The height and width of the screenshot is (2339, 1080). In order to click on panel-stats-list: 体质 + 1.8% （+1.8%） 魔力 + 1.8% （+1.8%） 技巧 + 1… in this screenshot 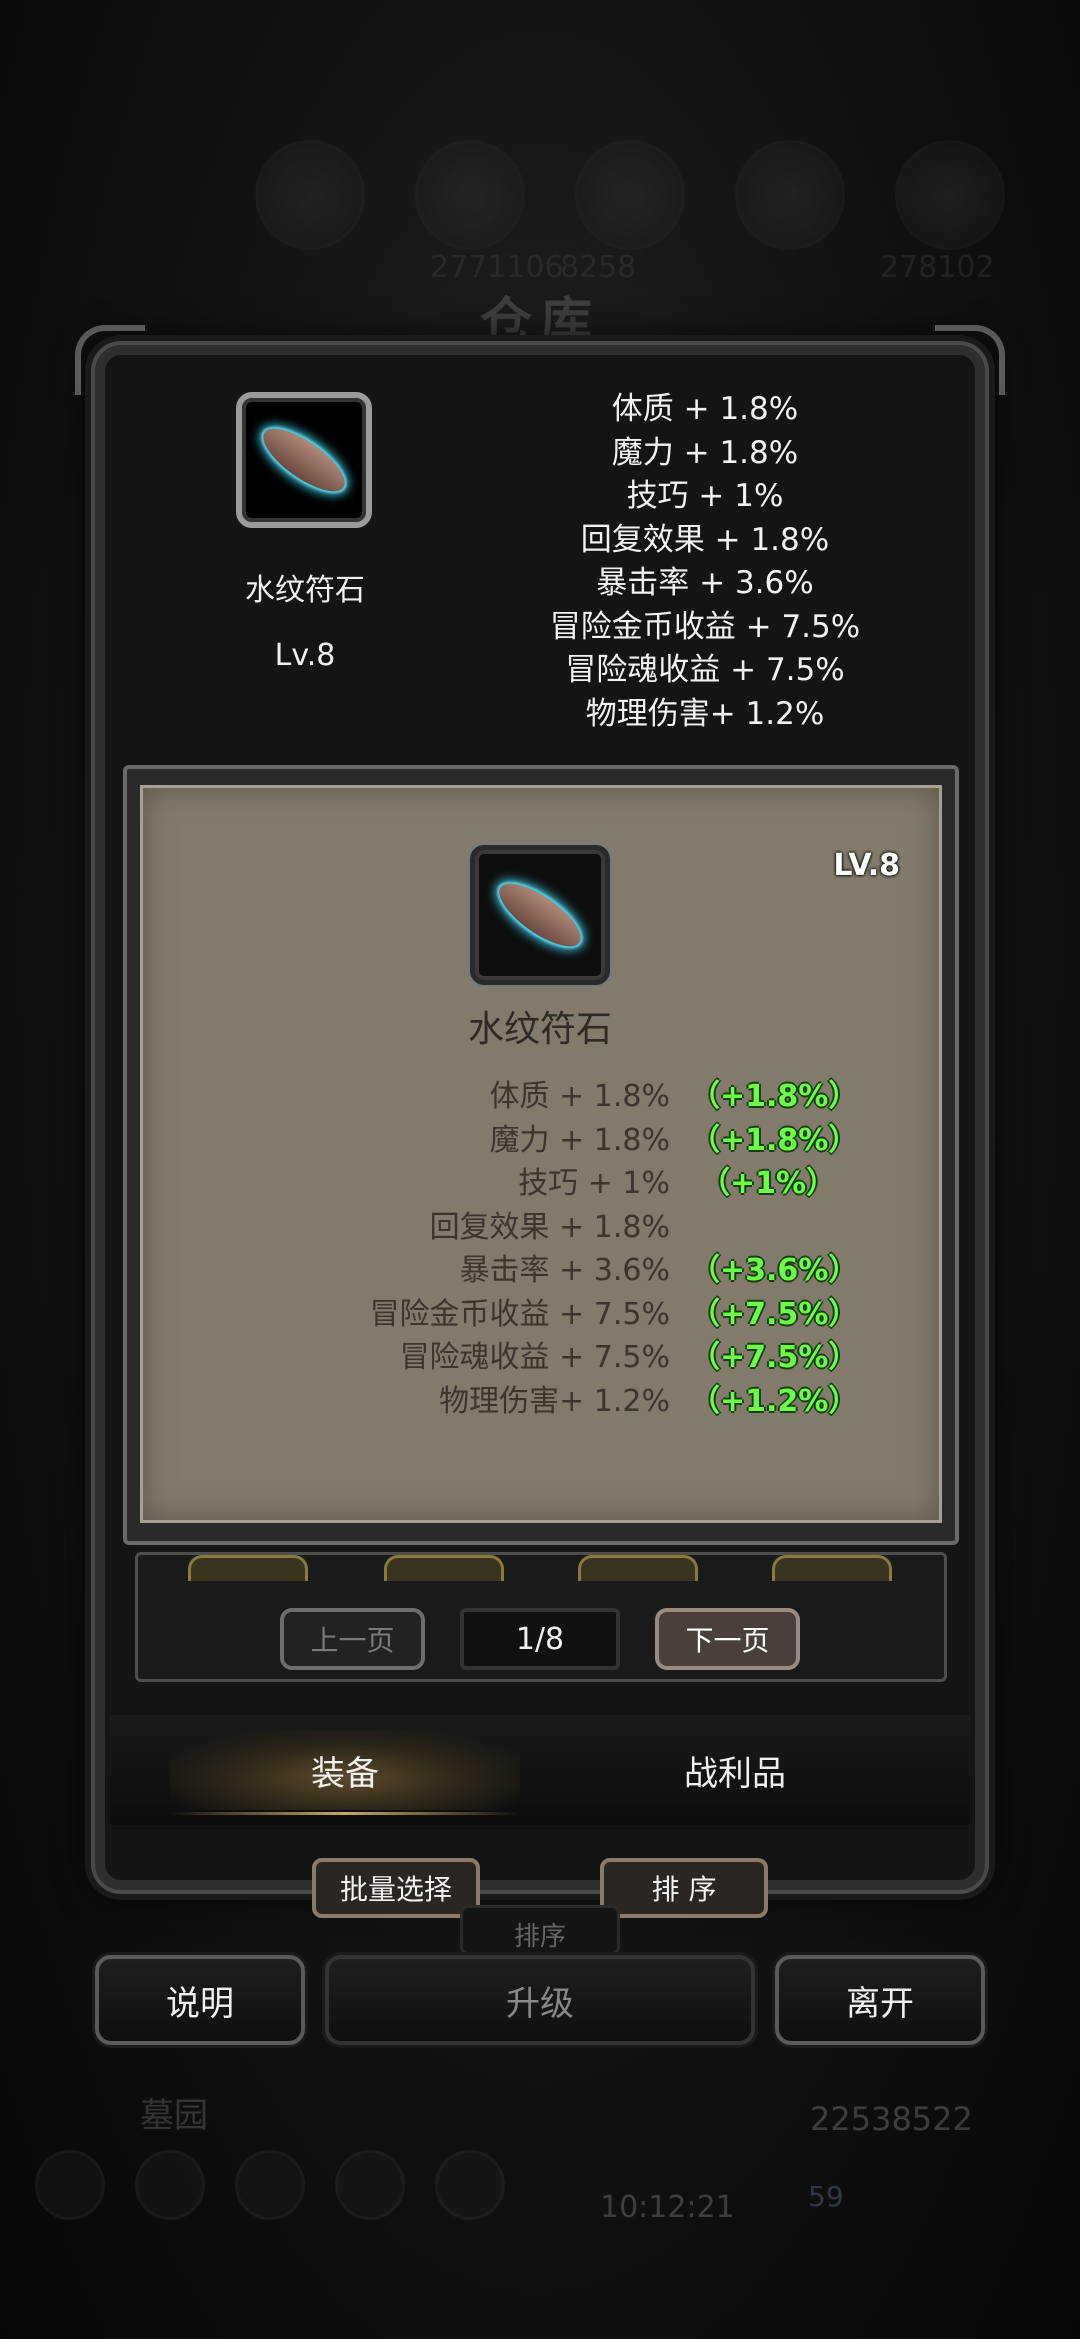, I will do `click(590, 1249)`.